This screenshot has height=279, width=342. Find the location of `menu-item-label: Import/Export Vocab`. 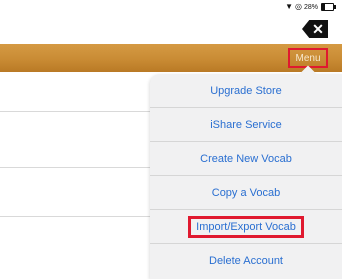

menu-item-label: Import/Export Vocab is located at coordinates (246, 226).